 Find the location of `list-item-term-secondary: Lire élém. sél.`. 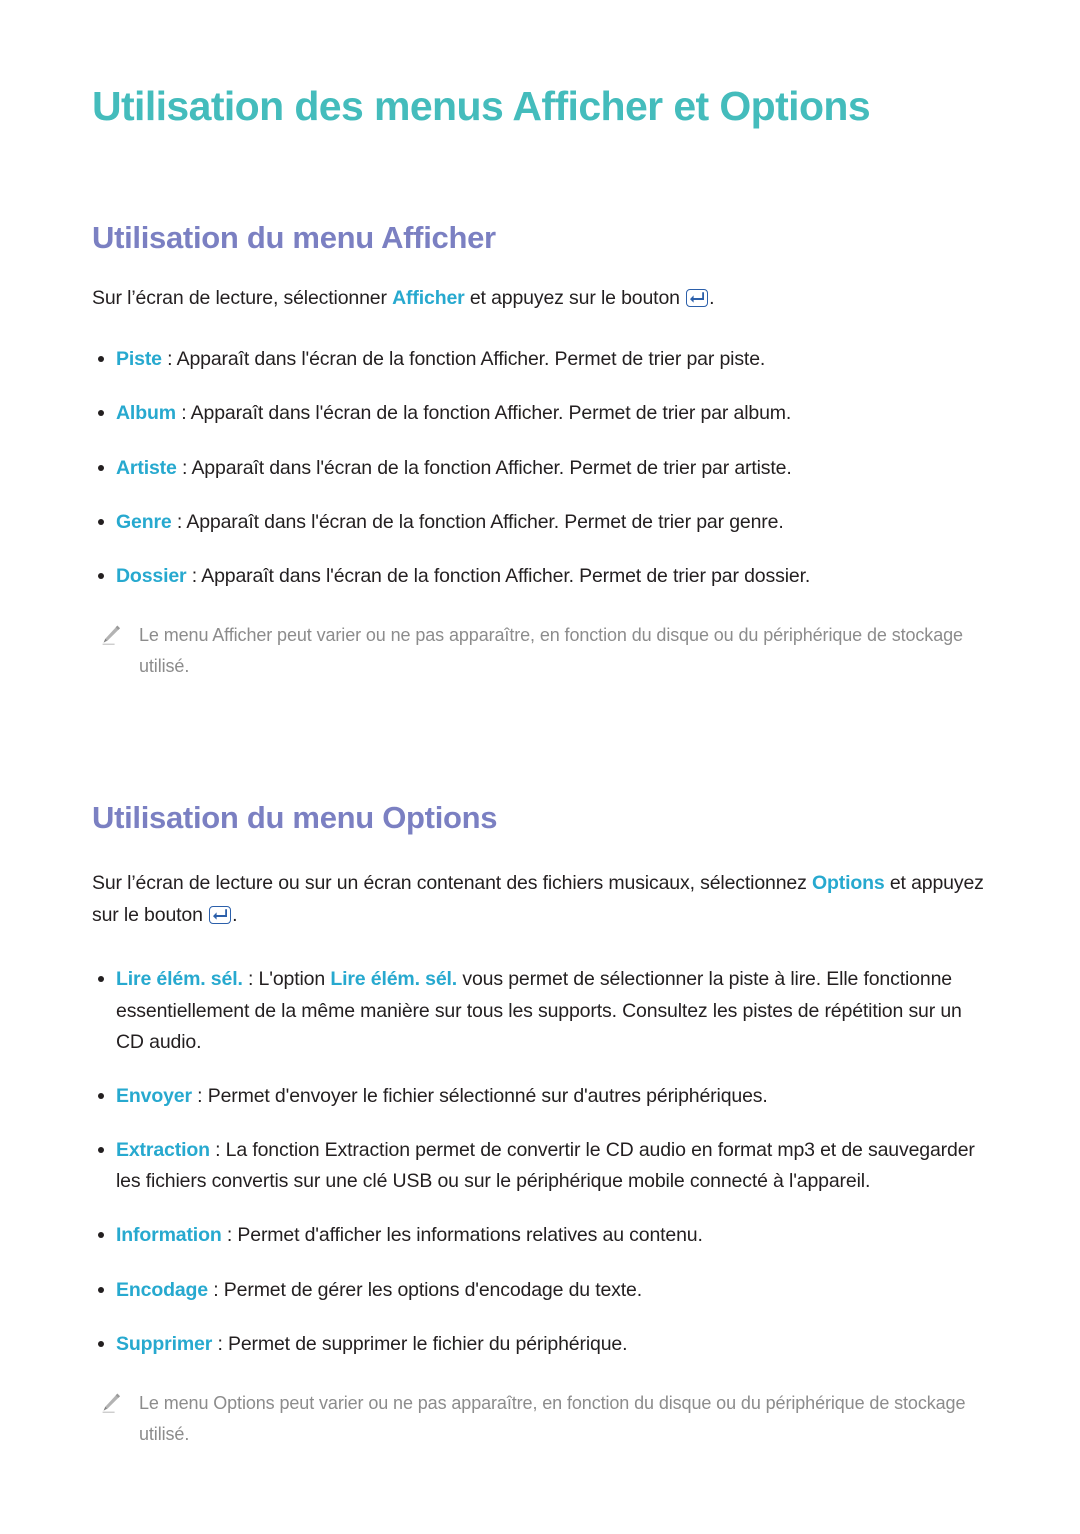

list-item-term-secondary: Lire élém. sél. is located at coordinates (394, 979).